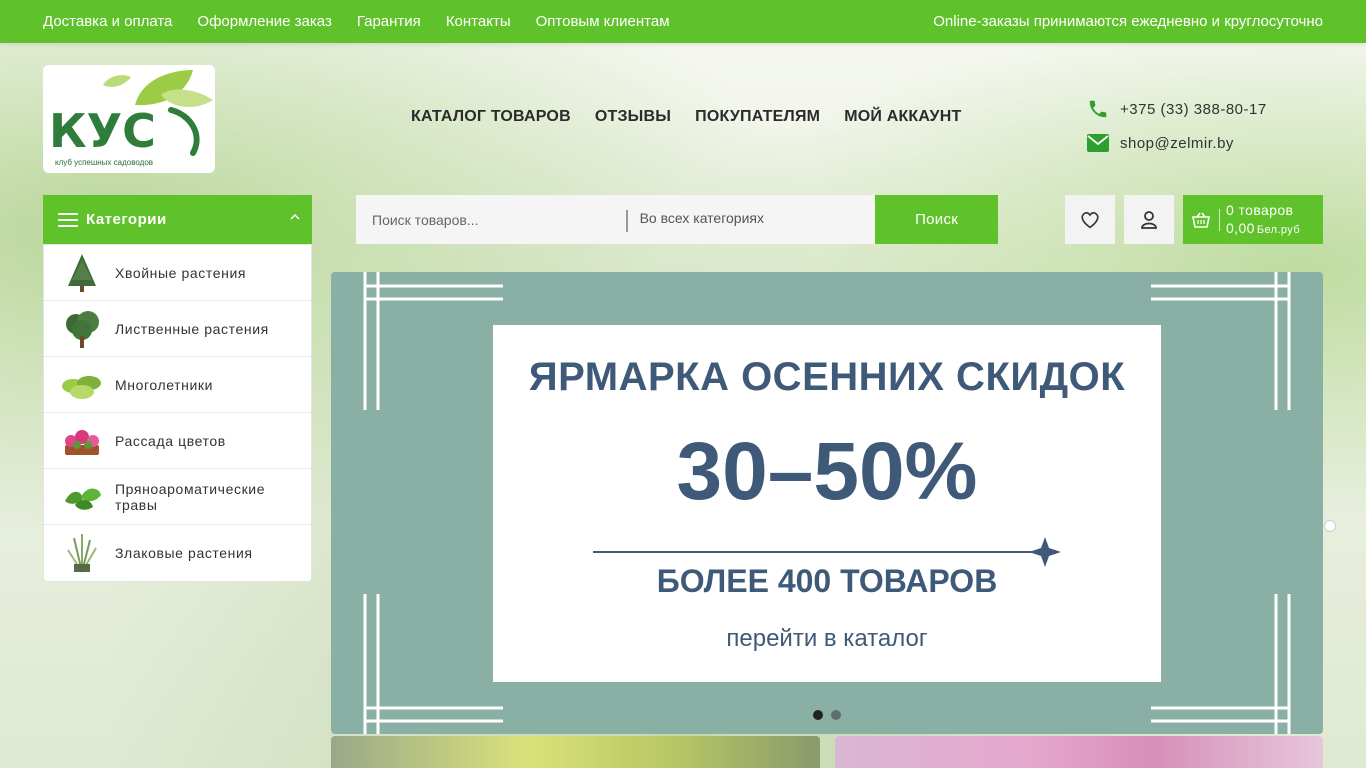 The height and width of the screenshot is (768, 1366). Describe the element at coordinates (164, 384) in the screenshot. I see `category-label: Многолетники` at that location.